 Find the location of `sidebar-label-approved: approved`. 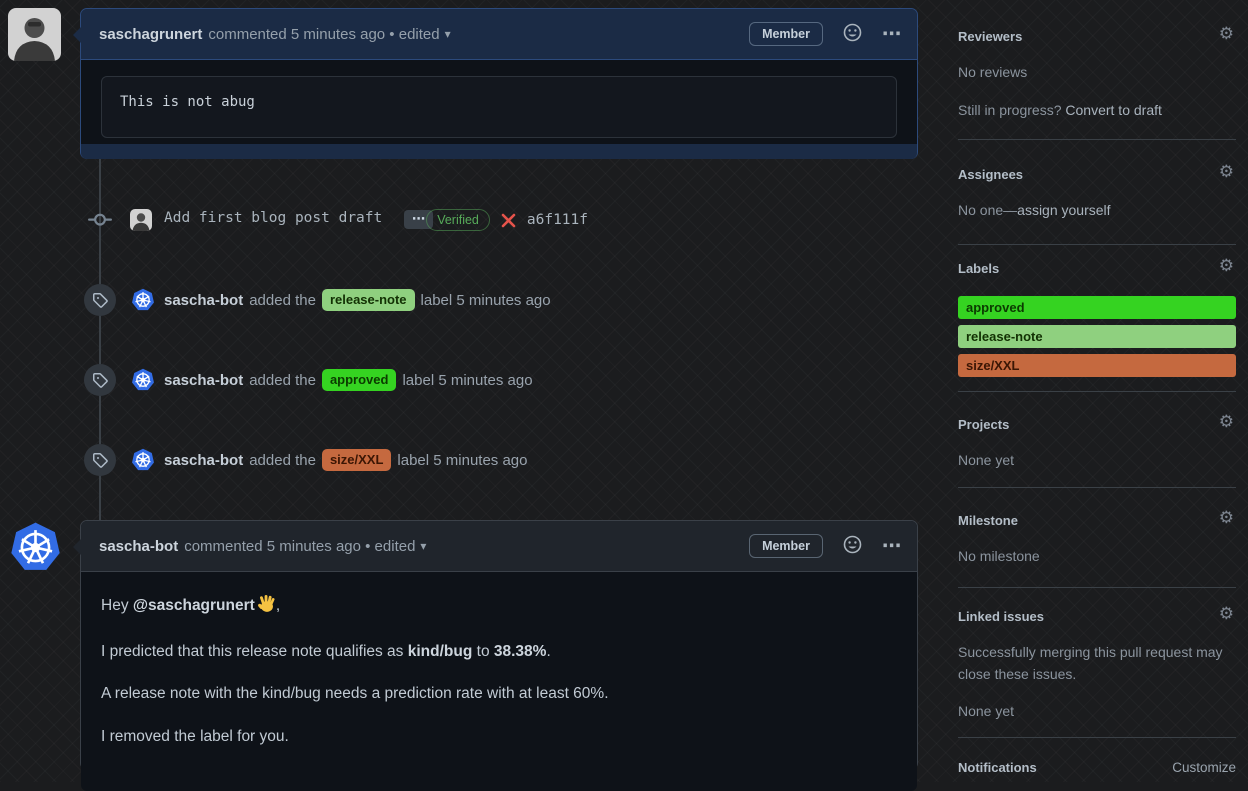

sidebar-label-approved: approved is located at coordinates (1097, 307).